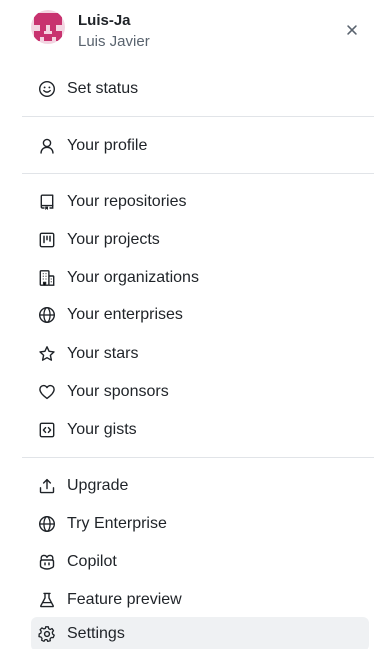 The height and width of the screenshot is (649, 374). I want to click on menu-item-set-status: Set status, so click(200, 89).